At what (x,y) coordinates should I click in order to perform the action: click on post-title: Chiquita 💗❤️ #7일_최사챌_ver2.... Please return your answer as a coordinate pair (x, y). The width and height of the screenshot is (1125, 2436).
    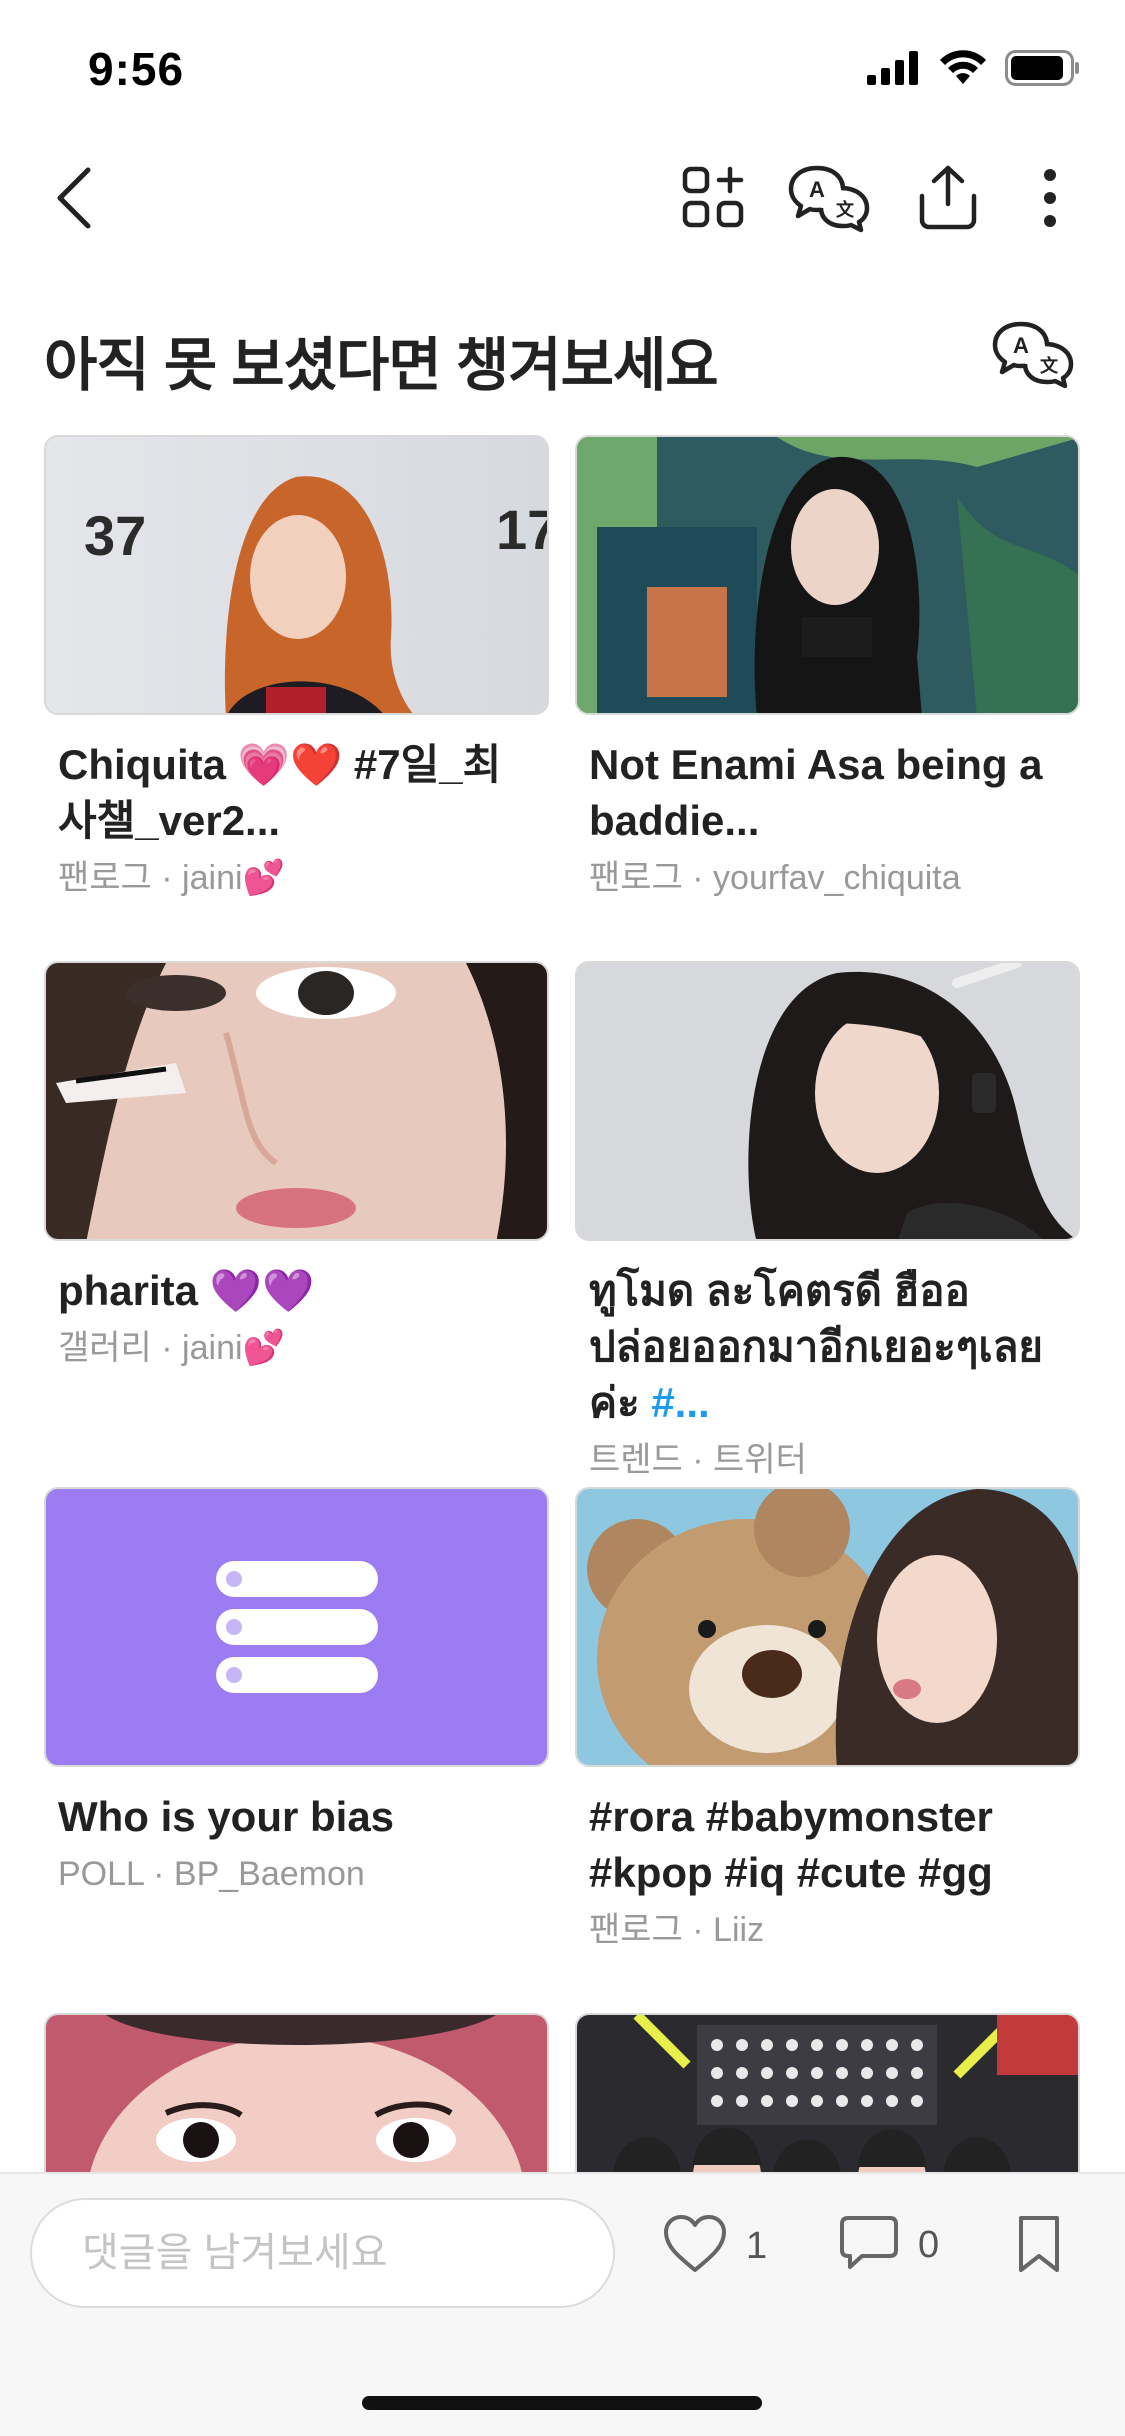
    Looking at the image, I should click on (280, 792).